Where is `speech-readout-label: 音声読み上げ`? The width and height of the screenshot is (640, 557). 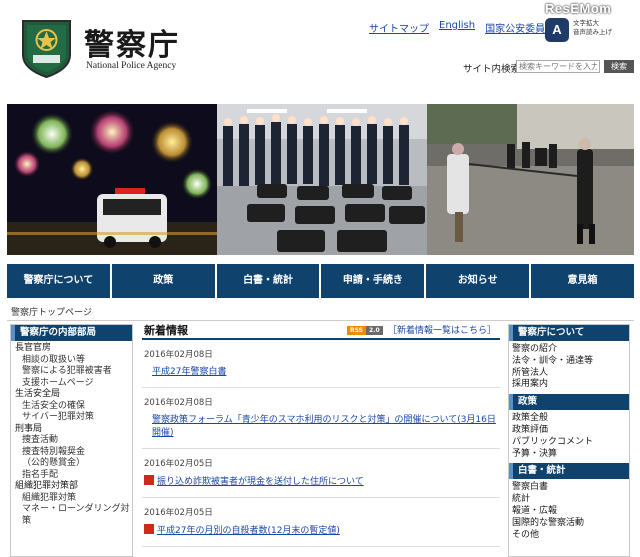
speech-readout-label: 音声読み上げ is located at coordinates (592, 32).